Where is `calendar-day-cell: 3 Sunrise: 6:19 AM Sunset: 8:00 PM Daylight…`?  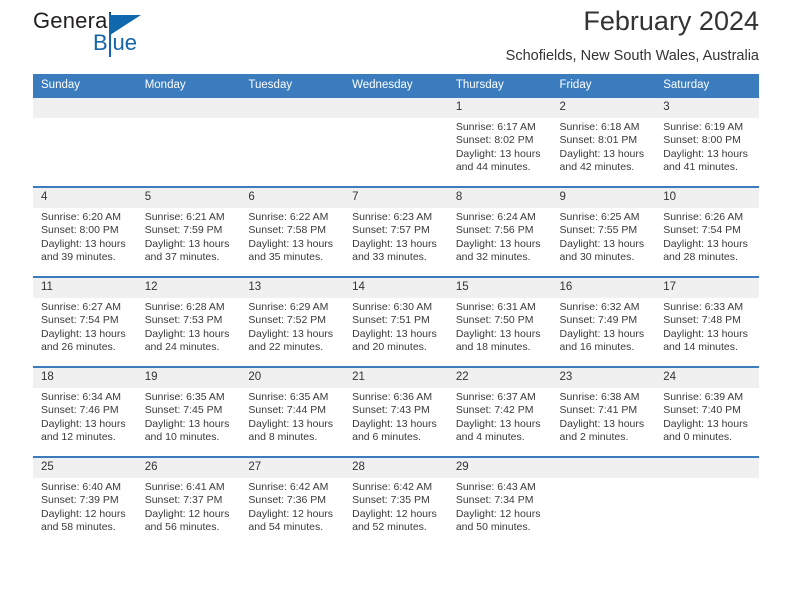 calendar-day-cell: 3 Sunrise: 6:19 AM Sunset: 8:00 PM Daylight… is located at coordinates (707, 141).